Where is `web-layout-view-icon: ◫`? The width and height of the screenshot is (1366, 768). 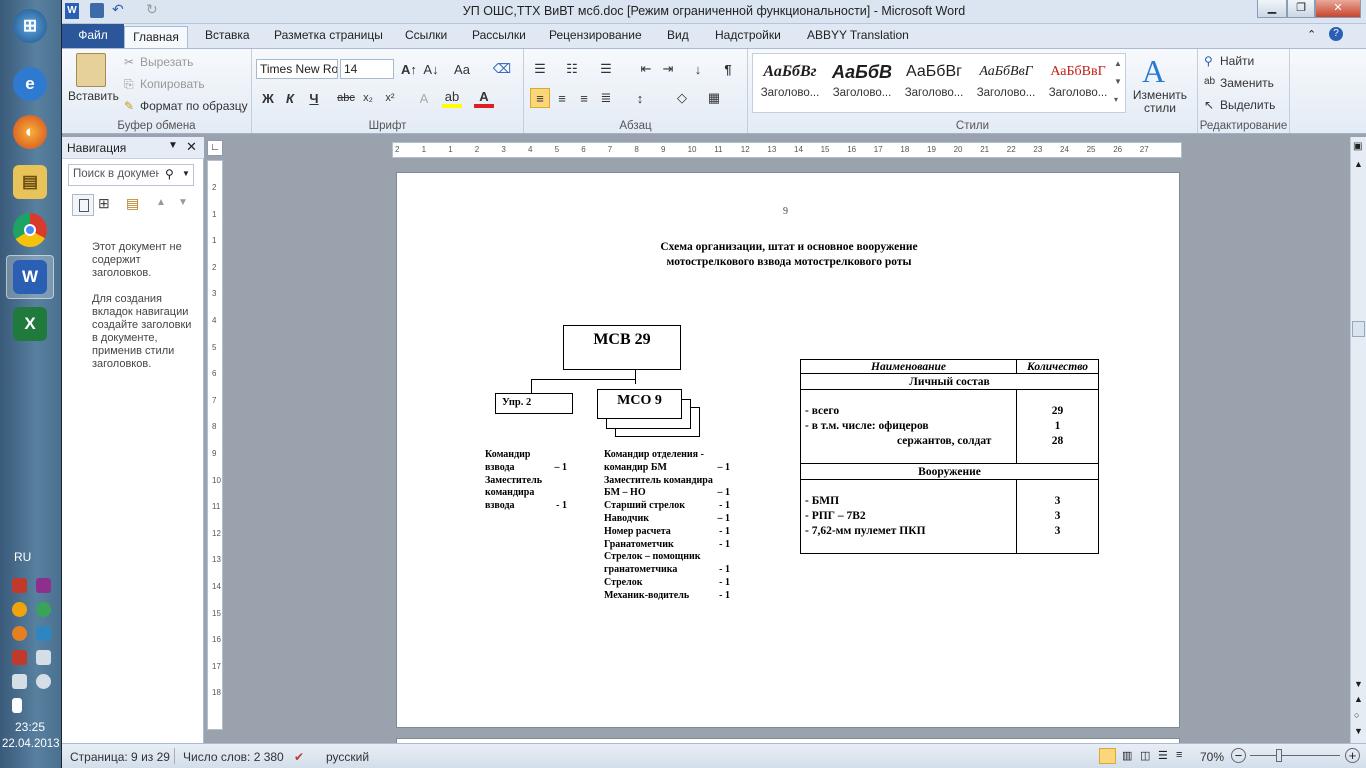 web-layout-view-icon: ◫ is located at coordinates (1145, 755).